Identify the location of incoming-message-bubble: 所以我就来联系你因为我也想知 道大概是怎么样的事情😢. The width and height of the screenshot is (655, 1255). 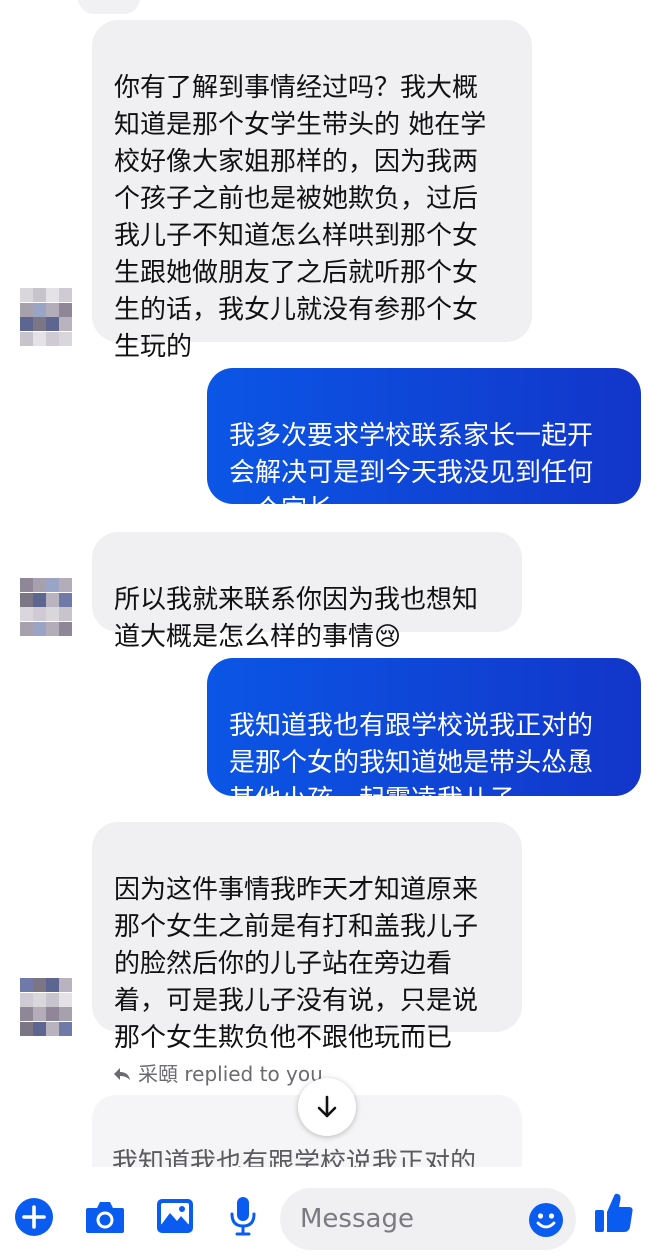
(307, 592).